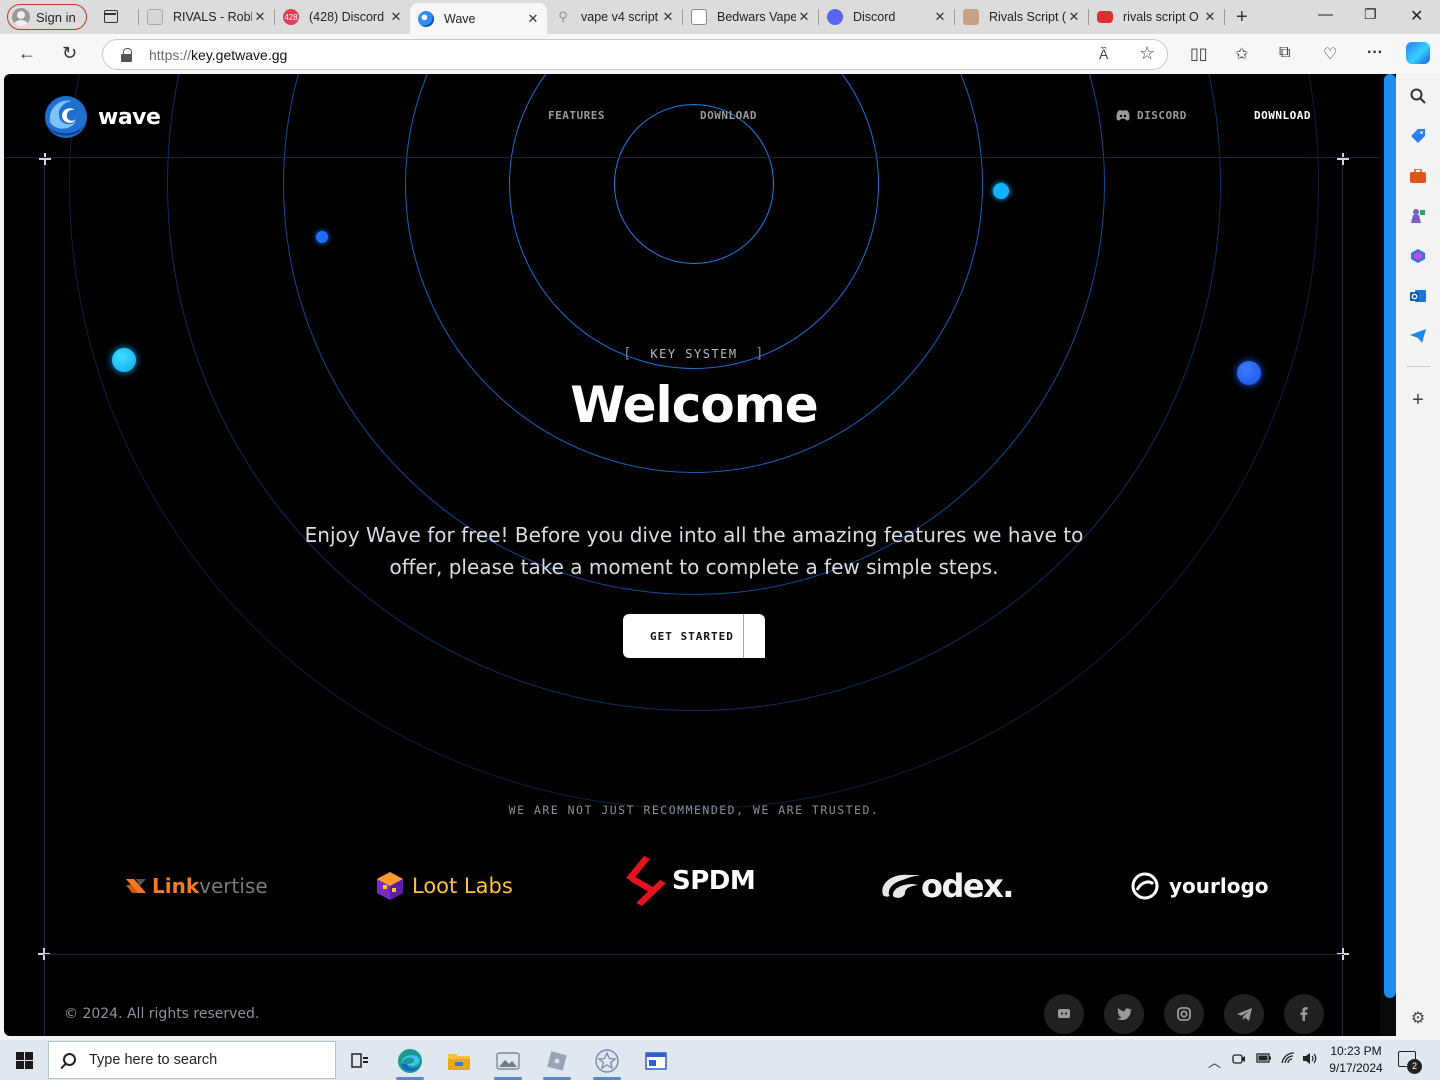 This screenshot has height=1080, width=1440. What do you see at coordinates (1151, 115) in the screenshot?
I see `nav-discord-link: DISCORD` at bounding box center [1151, 115].